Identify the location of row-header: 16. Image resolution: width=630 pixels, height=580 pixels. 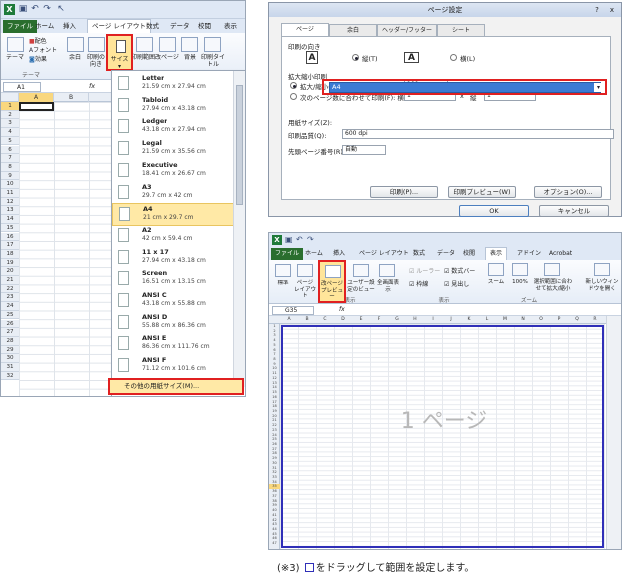
(10, 237).